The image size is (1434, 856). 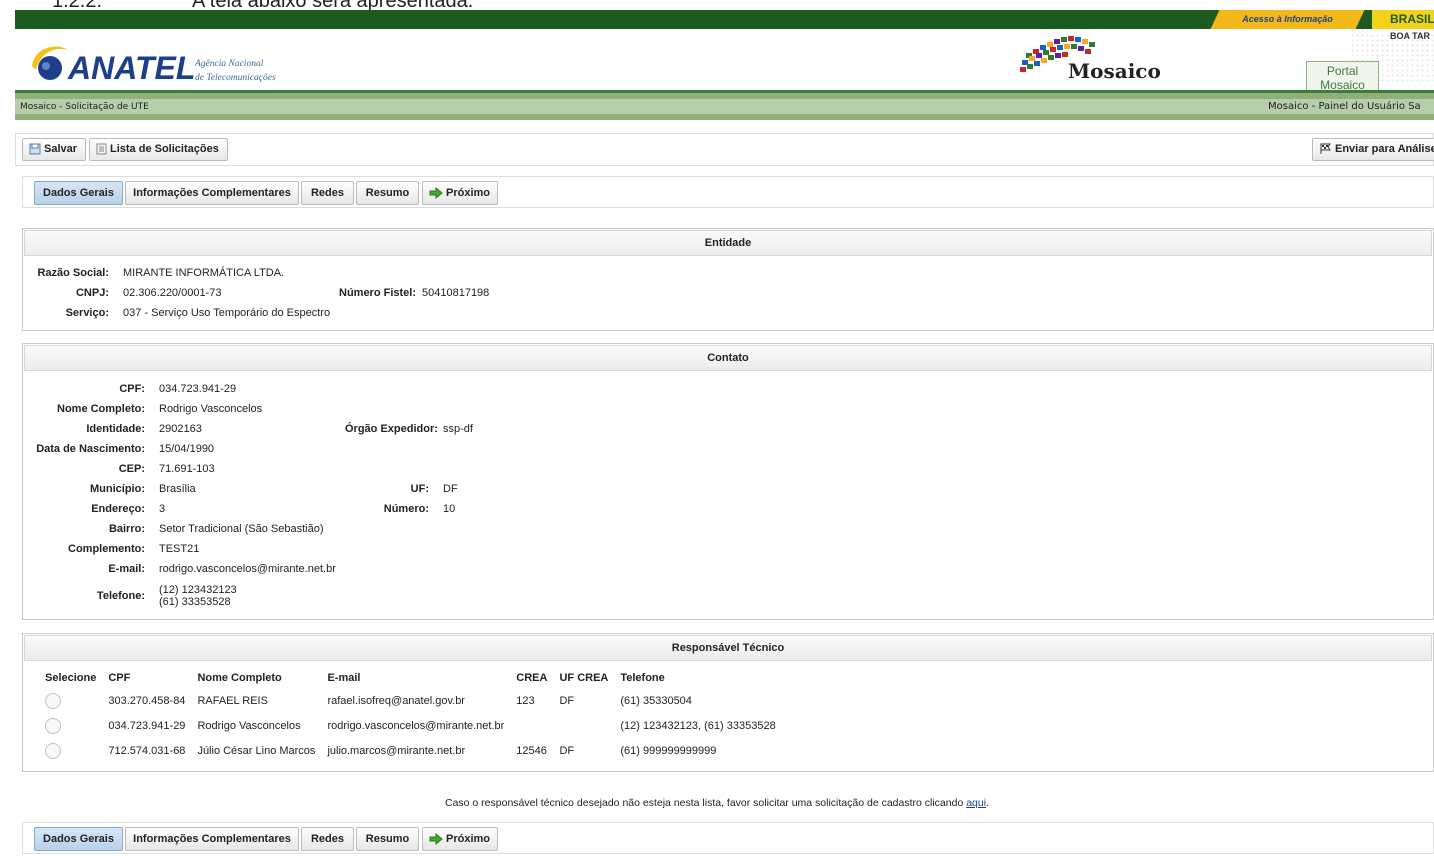 I want to click on col-telefone: Telefone, so click(x=642, y=678).